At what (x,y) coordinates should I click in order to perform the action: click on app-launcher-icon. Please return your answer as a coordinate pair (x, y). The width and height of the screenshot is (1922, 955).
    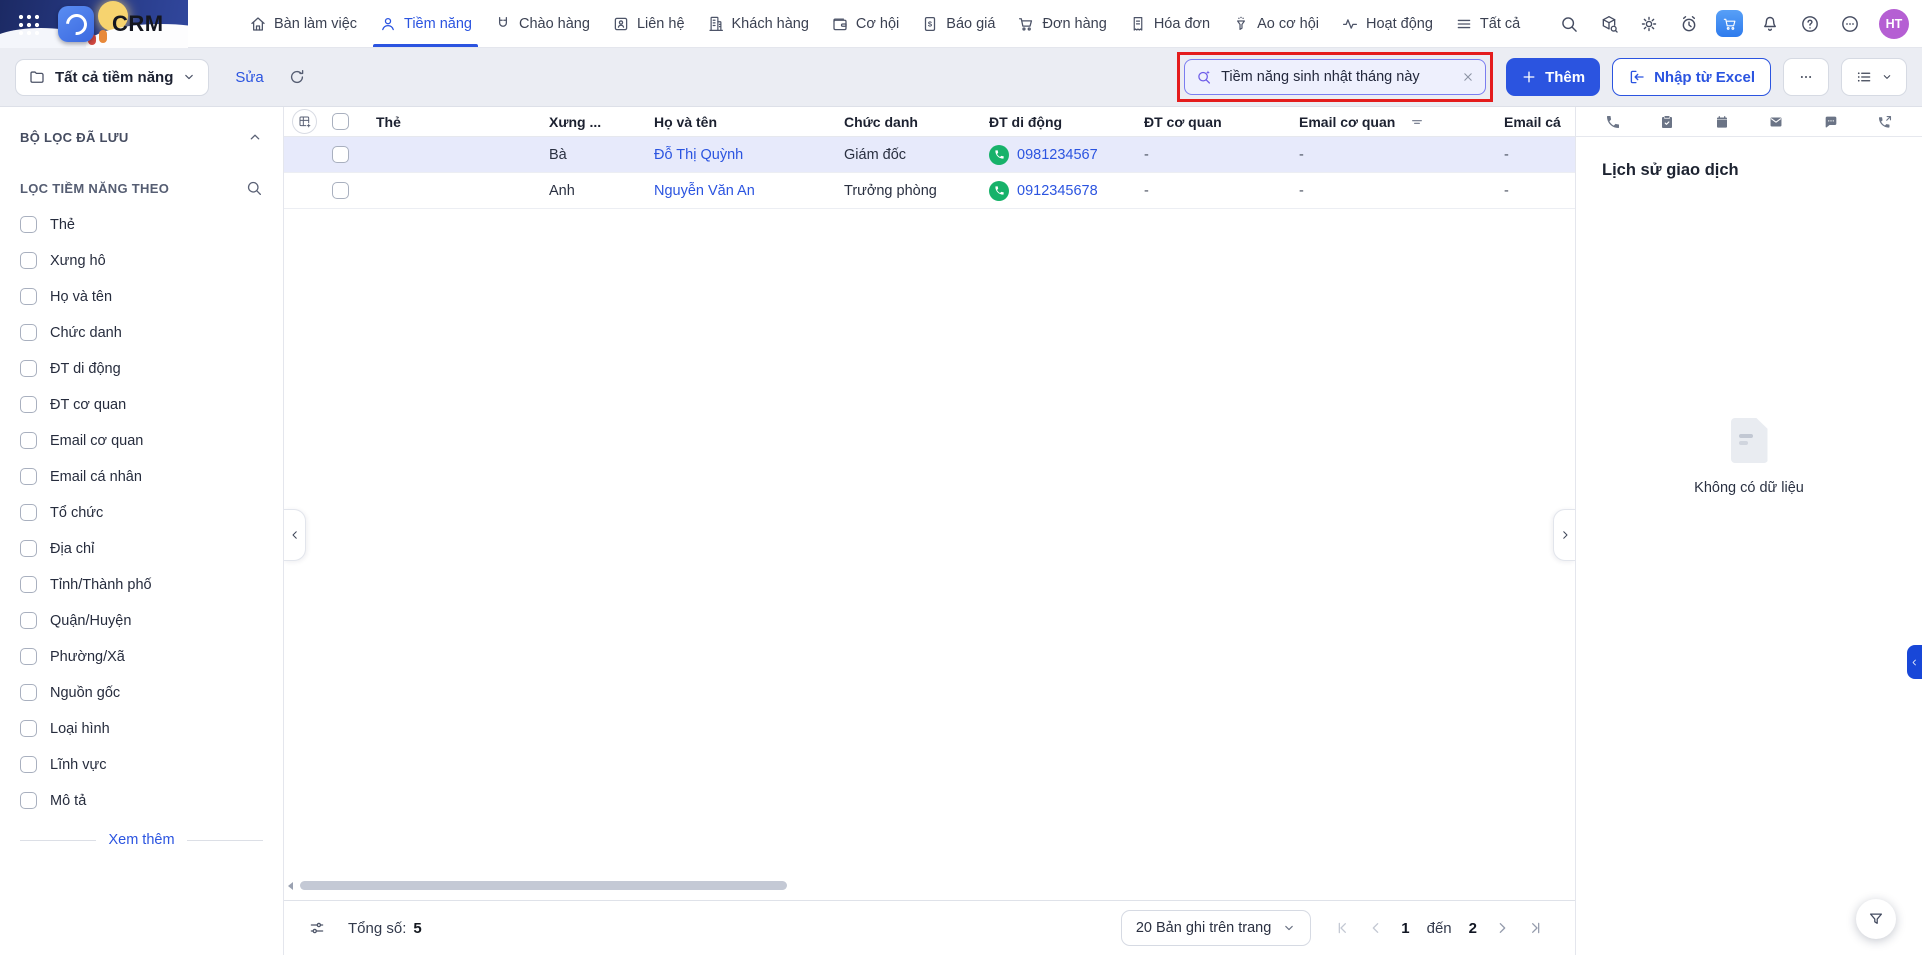
    Looking at the image, I should click on (28, 24).